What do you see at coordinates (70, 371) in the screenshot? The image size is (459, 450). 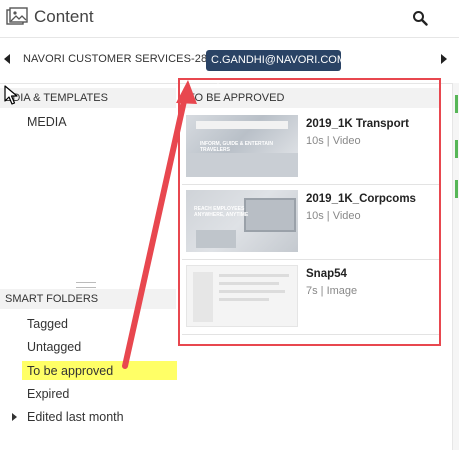 I see `folder-to-be-approved: To be approved` at bounding box center [70, 371].